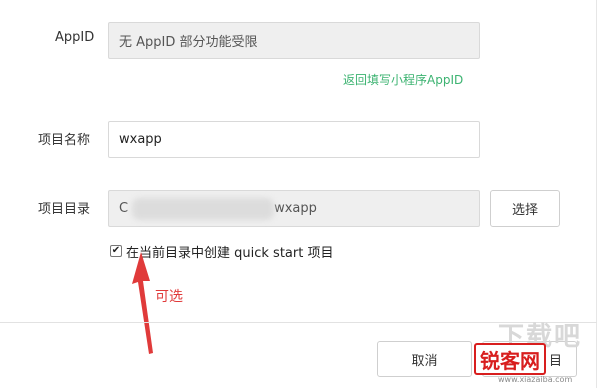  What do you see at coordinates (169, 297) in the screenshot?
I see `optional-hint: 可选` at bounding box center [169, 297].